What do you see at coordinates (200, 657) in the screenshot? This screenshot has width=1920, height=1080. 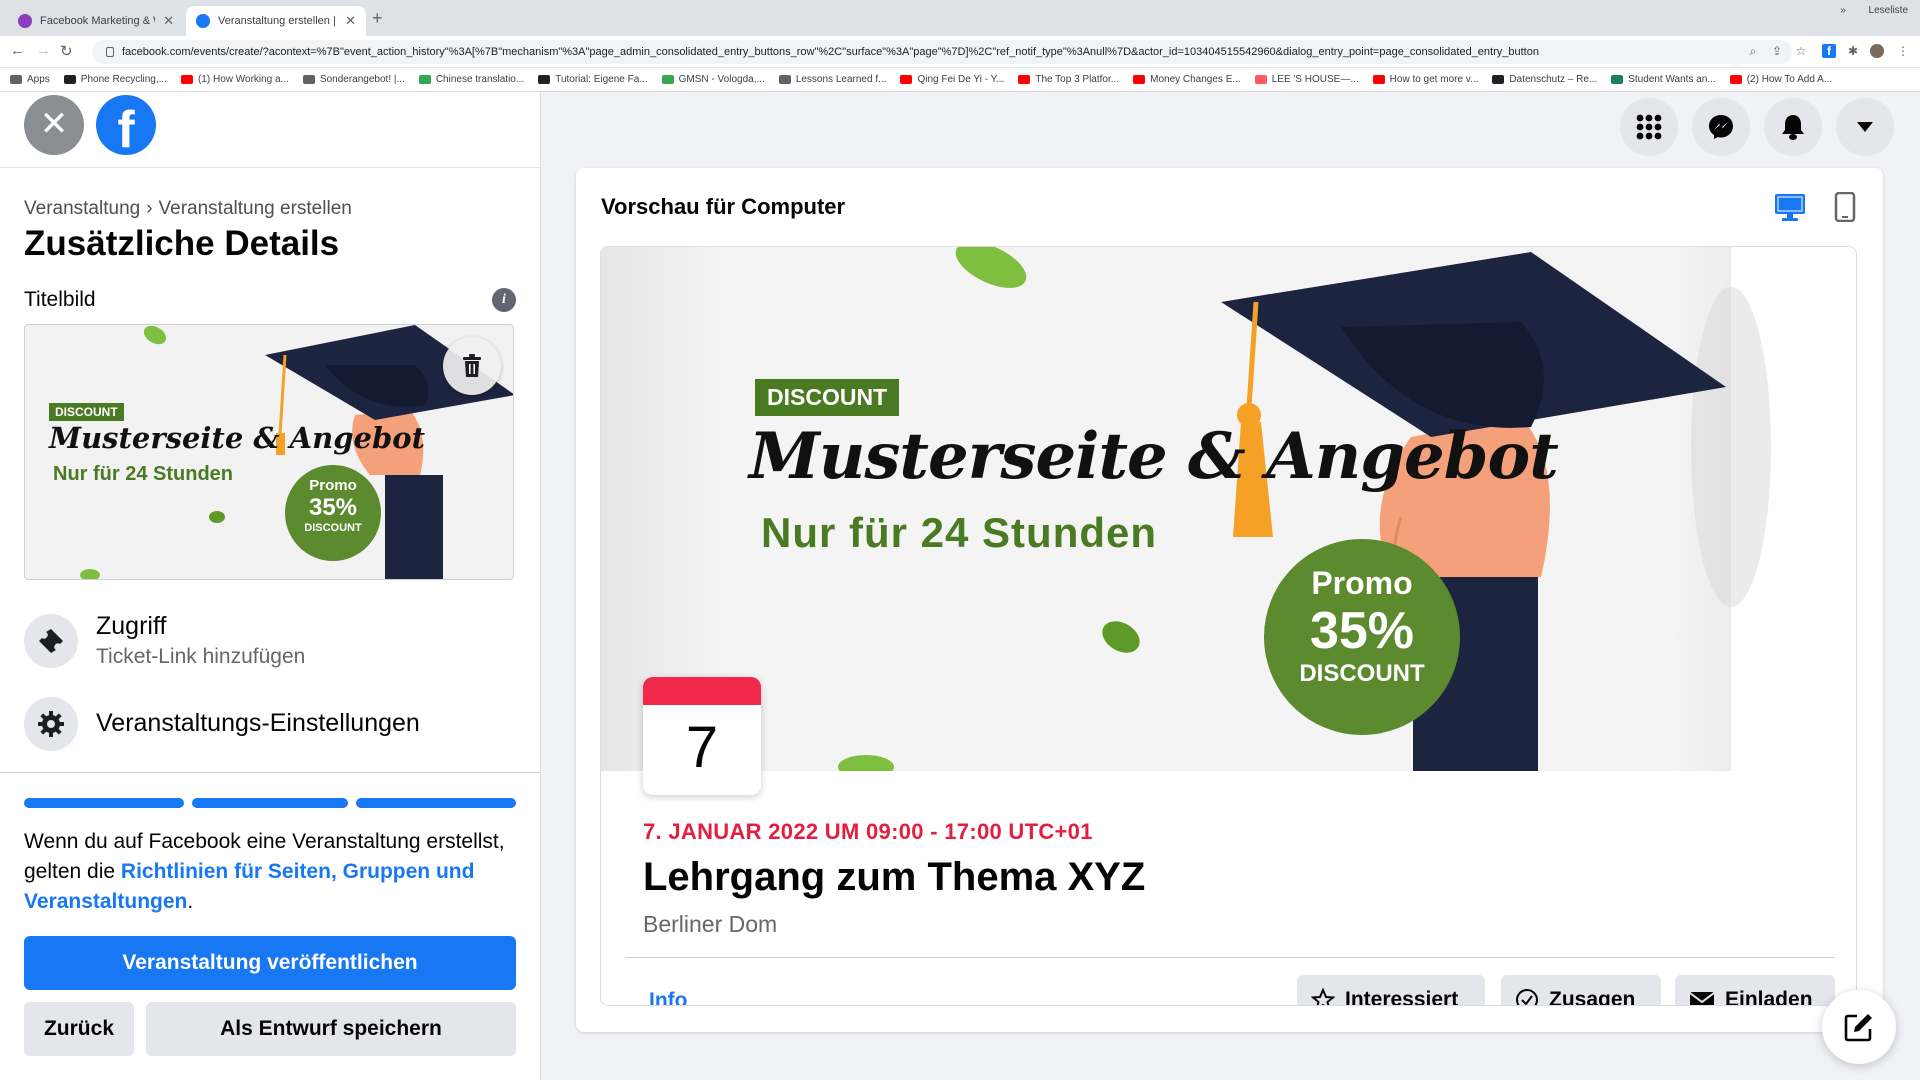 I see `access-subtitle: Ticket-Link hinzufügen` at bounding box center [200, 657].